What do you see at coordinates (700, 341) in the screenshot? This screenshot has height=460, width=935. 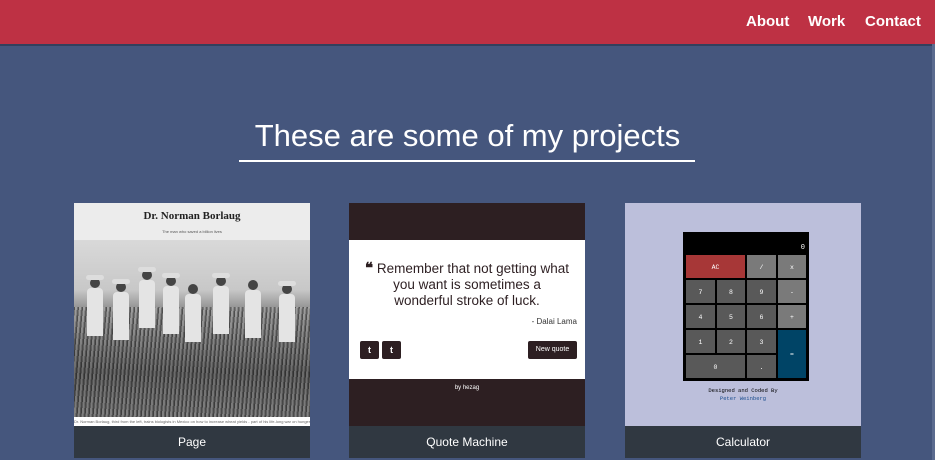 I see `key-1: 1` at bounding box center [700, 341].